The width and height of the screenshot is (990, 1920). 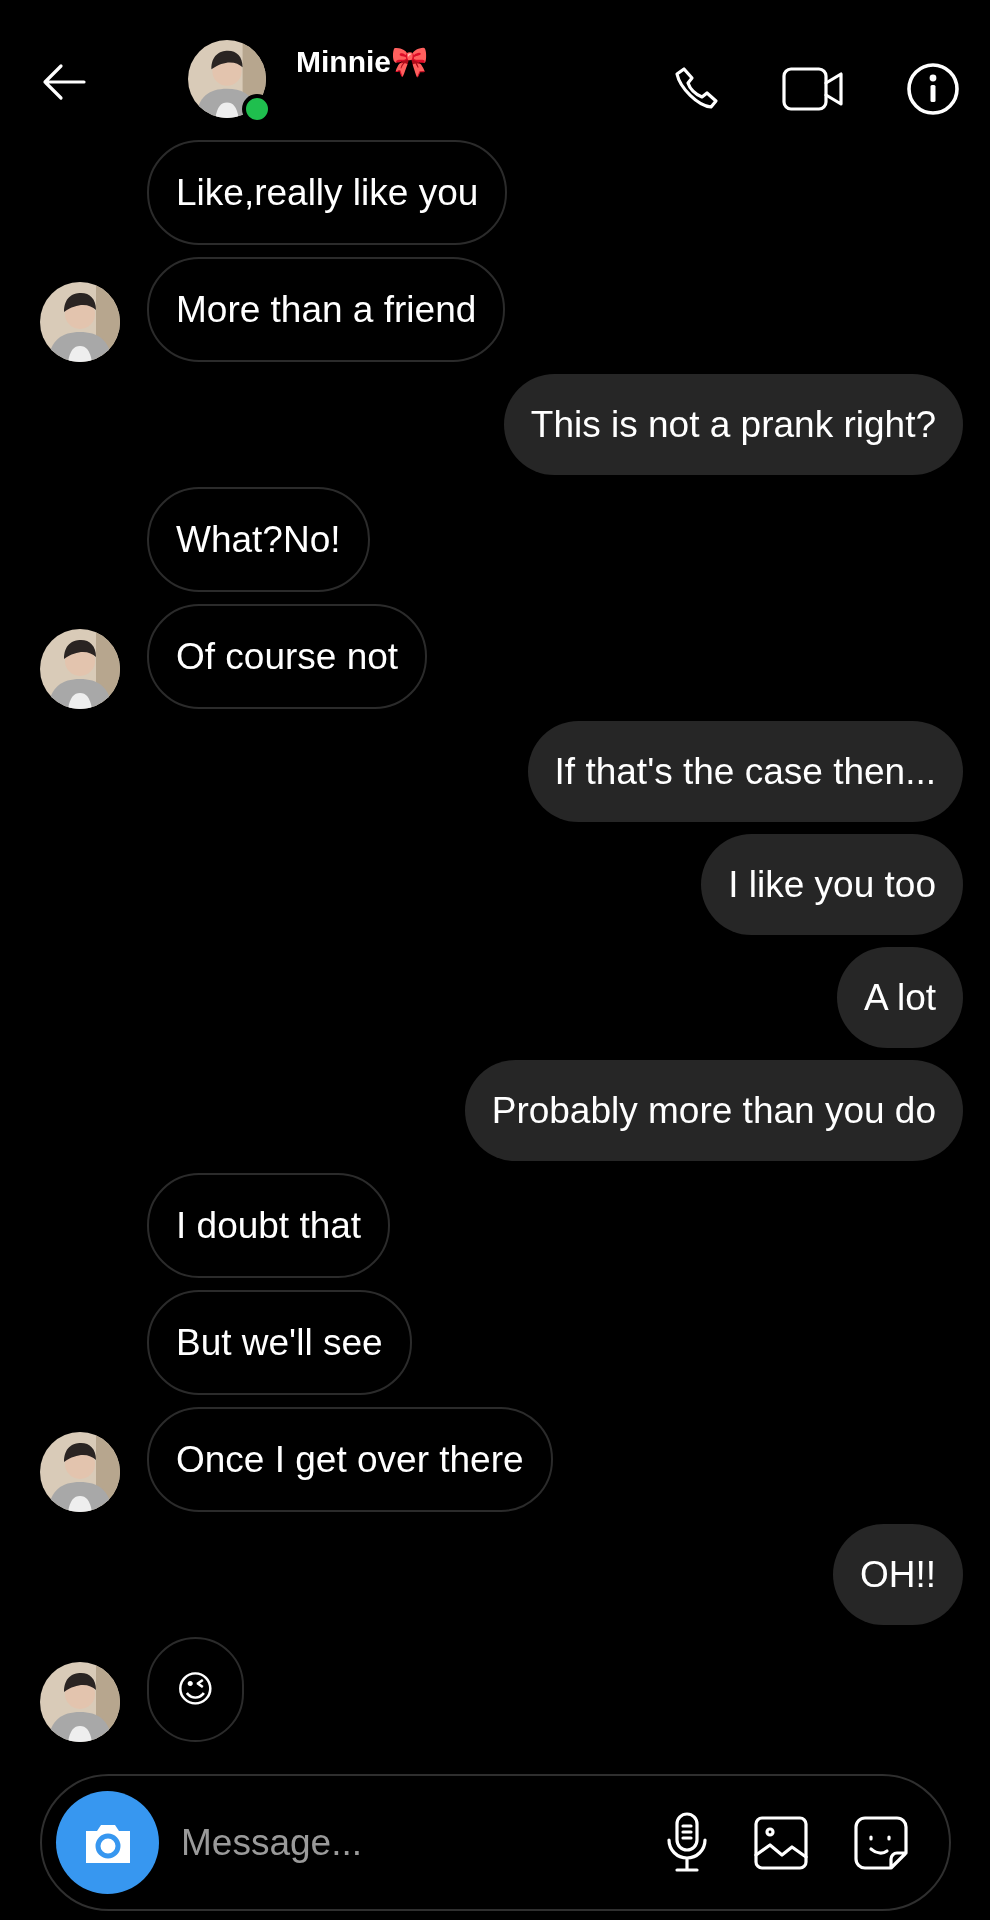 What do you see at coordinates (781, 1842) in the screenshot?
I see `image-icon` at bounding box center [781, 1842].